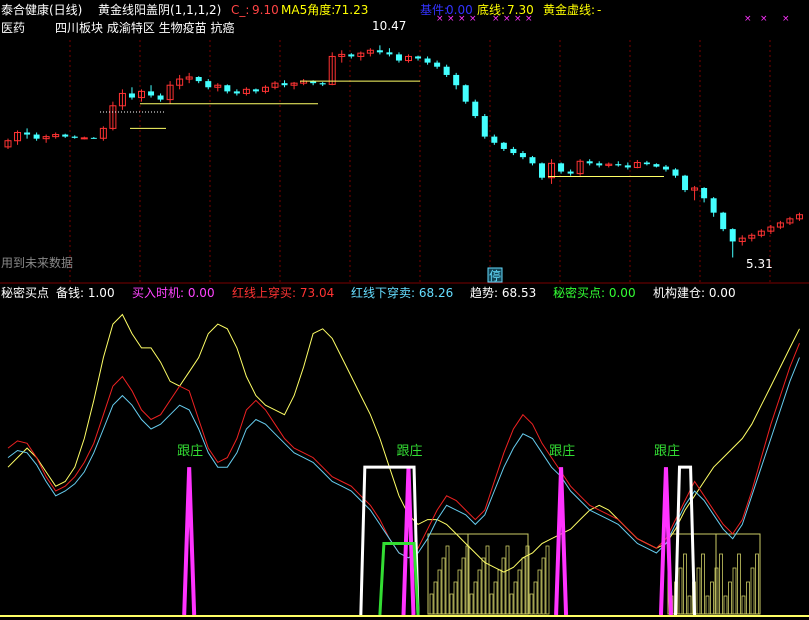  I want to click on indicator-value: 趋势: 68.53, so click(503, 293).